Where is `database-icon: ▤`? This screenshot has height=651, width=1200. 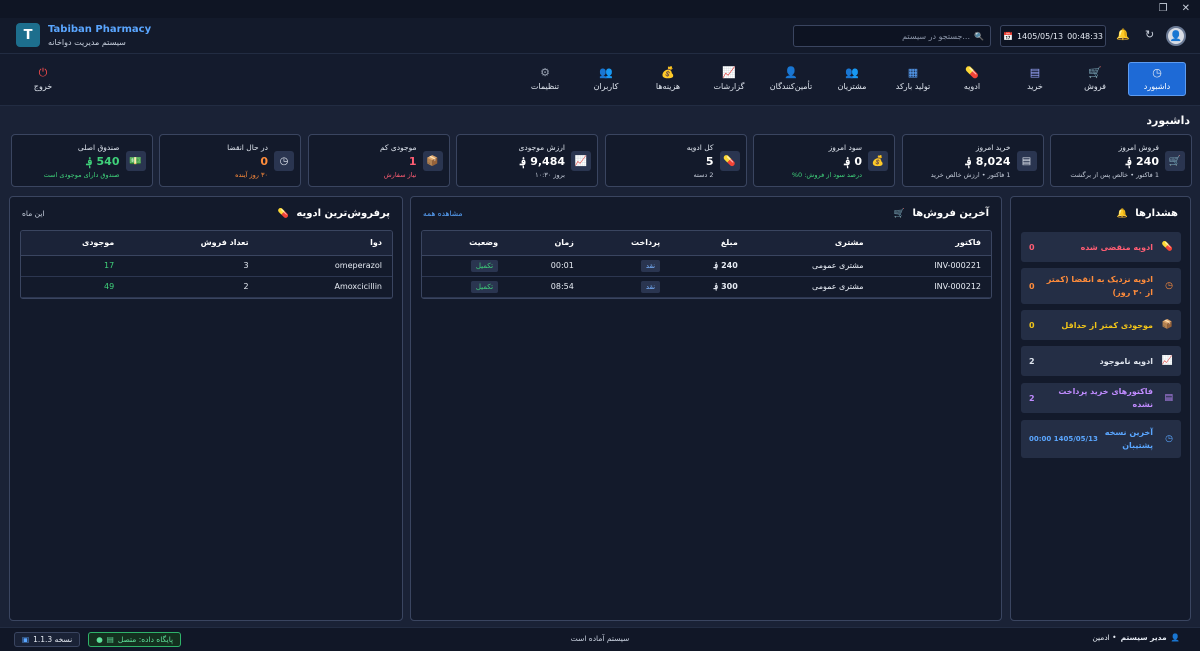 database-icon: ▤ is located at coordinates (110, 639).